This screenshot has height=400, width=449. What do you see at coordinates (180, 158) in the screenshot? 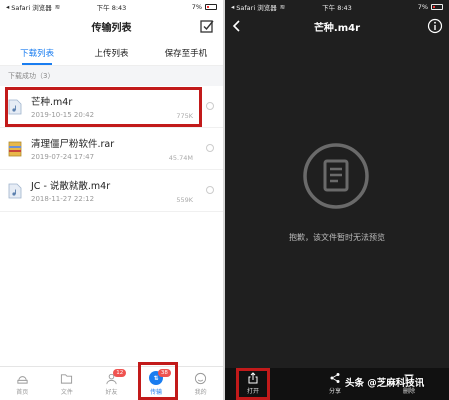
I see `file-size: 45.74M` at bounding box center [180, 158].